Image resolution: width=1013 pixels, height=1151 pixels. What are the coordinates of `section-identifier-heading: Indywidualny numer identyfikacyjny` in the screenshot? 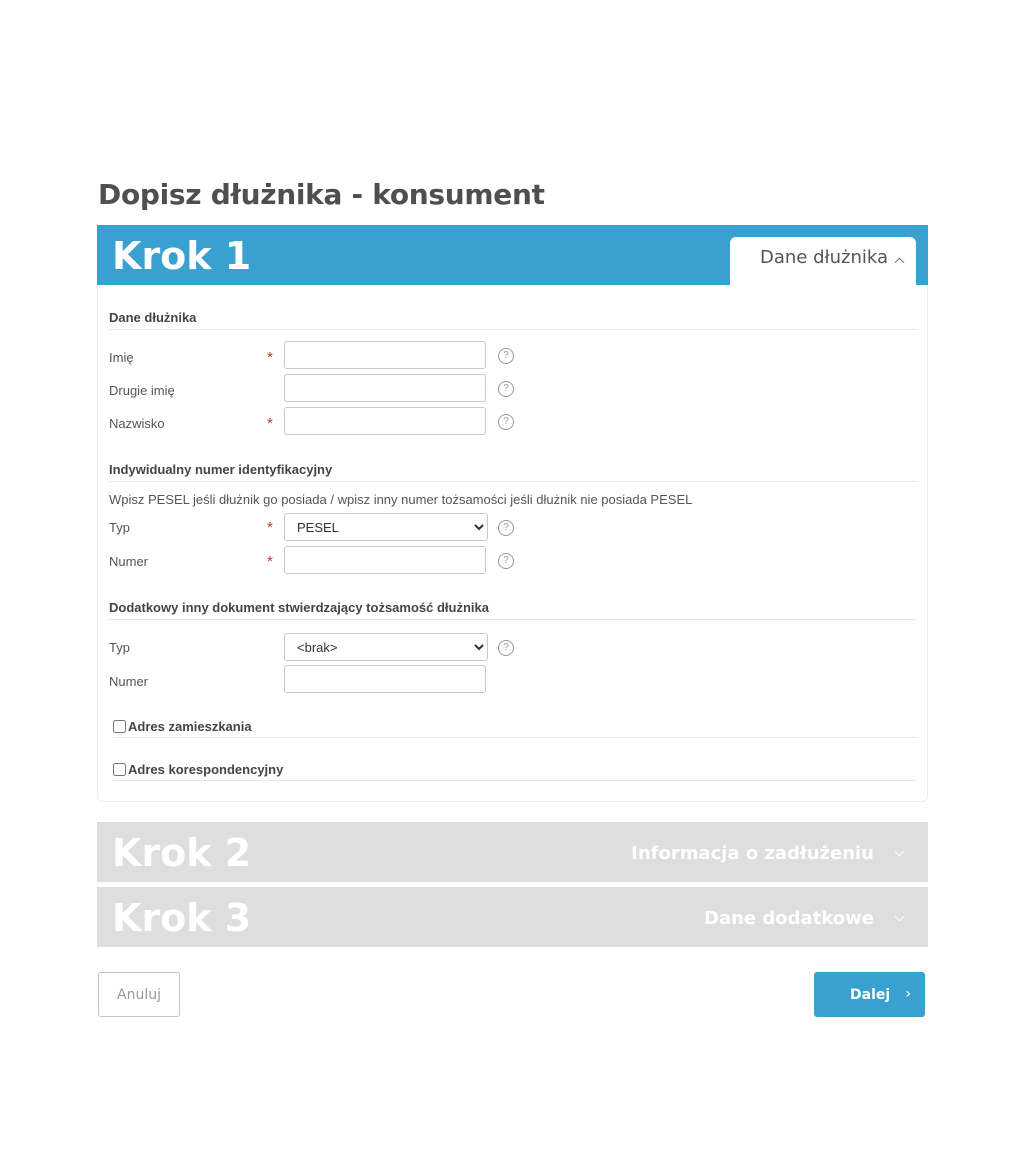 It's located at (513, 472).